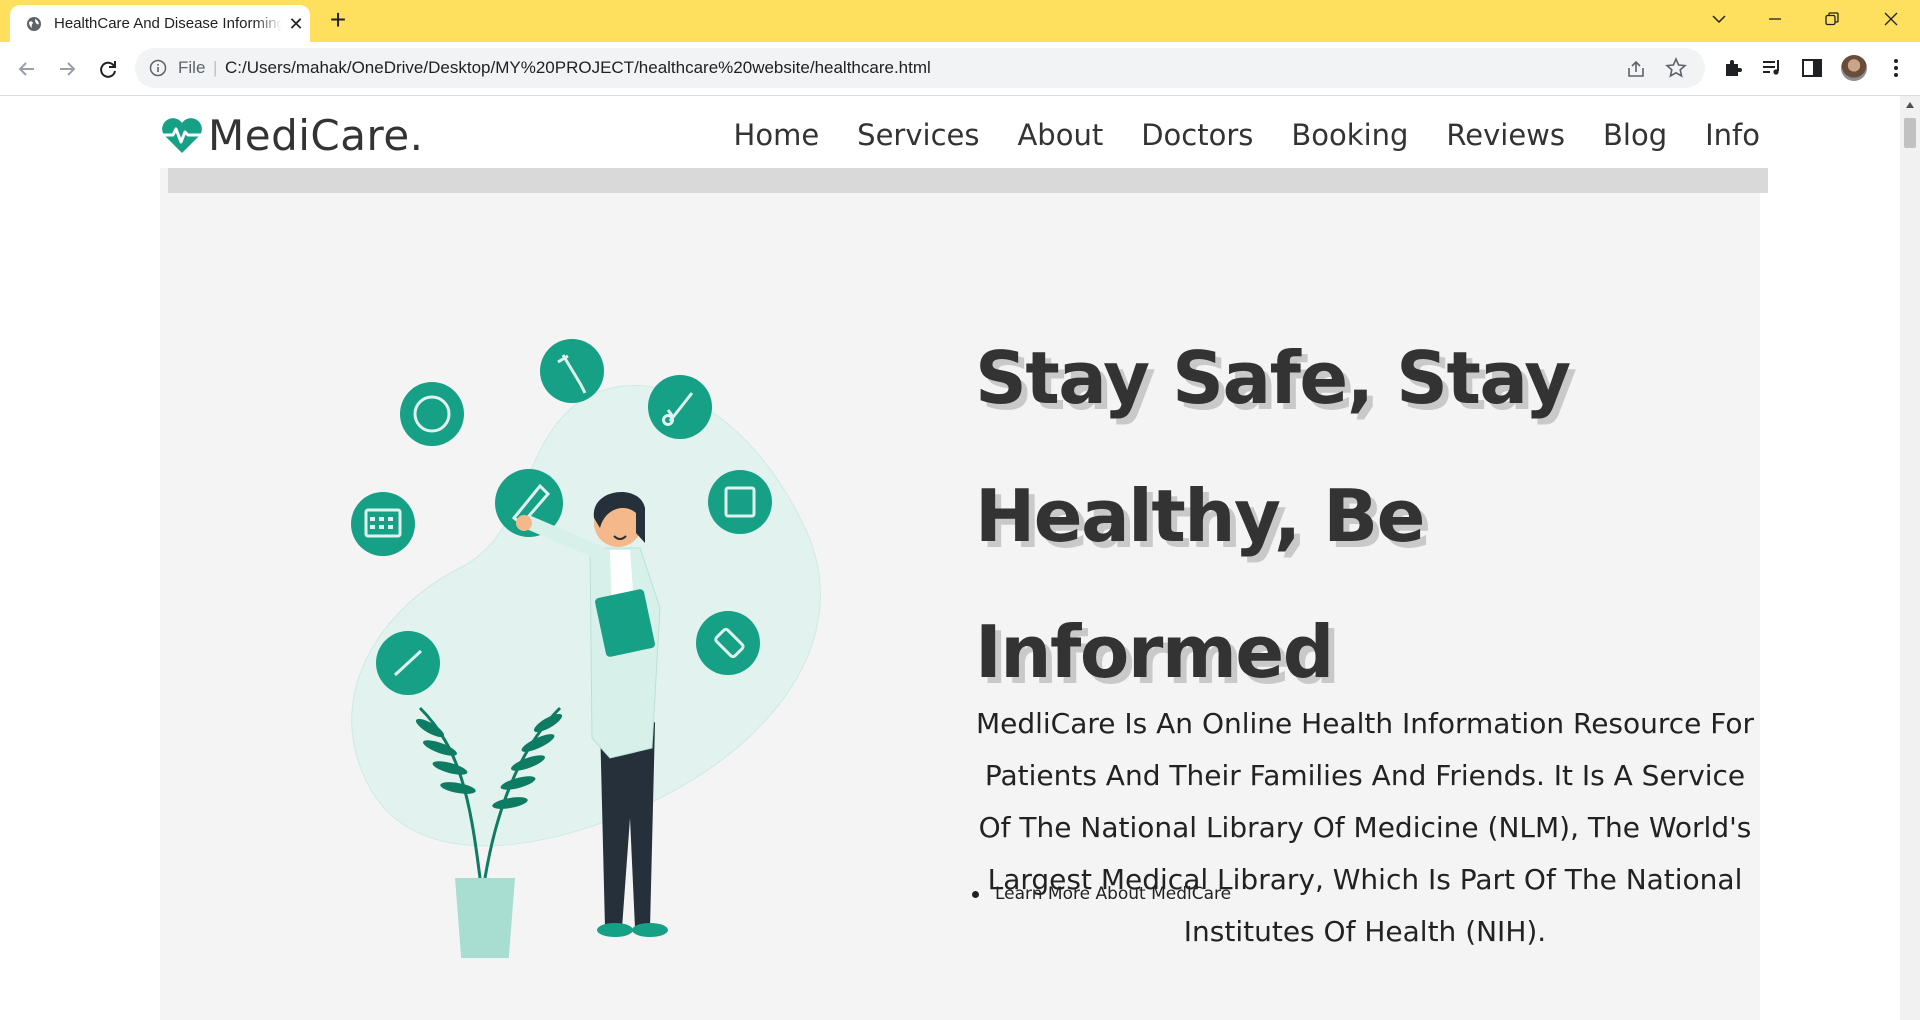 The height and width of the screenshot is (1020, 1920). I want to click on site-logo: MediCare., so click(292, 135).